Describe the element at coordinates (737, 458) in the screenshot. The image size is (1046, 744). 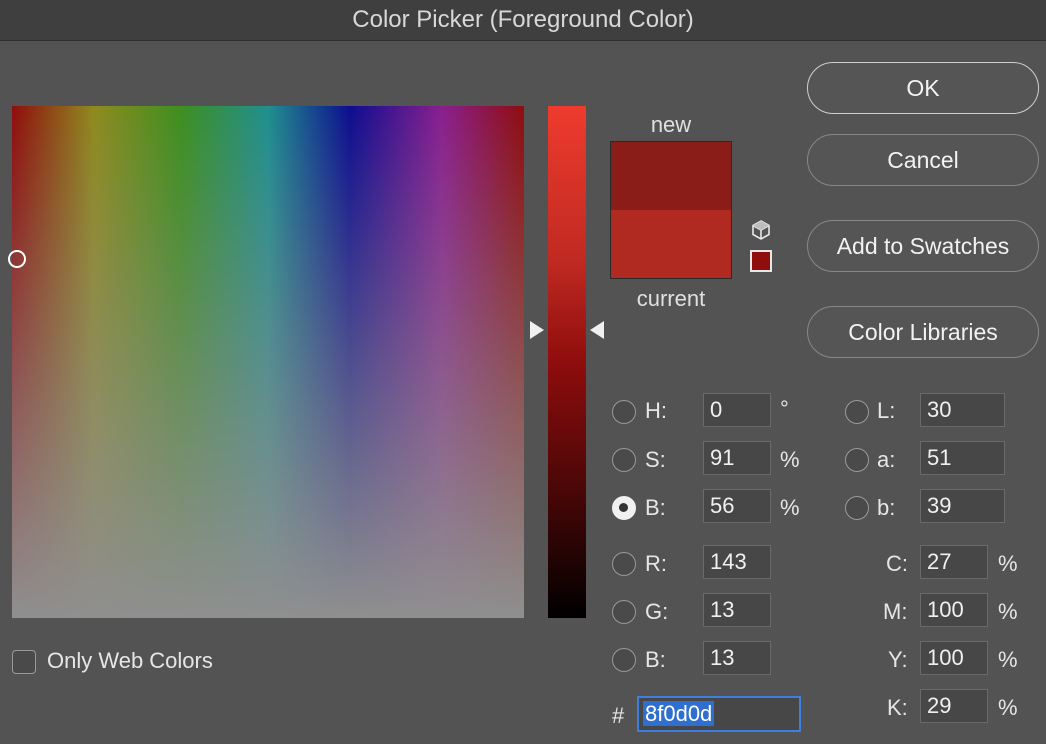
I see `saturation-field: 91` at that location.